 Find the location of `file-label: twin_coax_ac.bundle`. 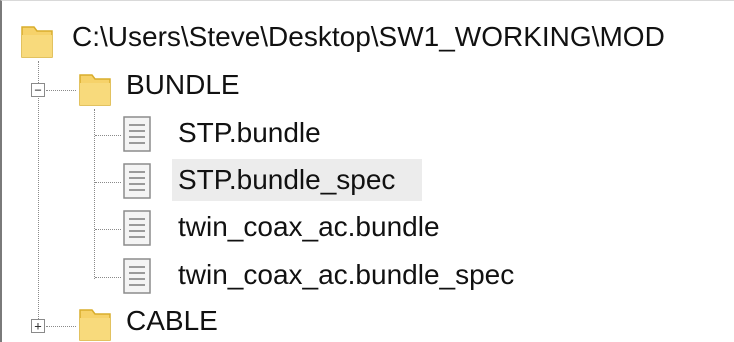

file-label: twin_coax_ac.bundle is located at coordinates (309, 226).